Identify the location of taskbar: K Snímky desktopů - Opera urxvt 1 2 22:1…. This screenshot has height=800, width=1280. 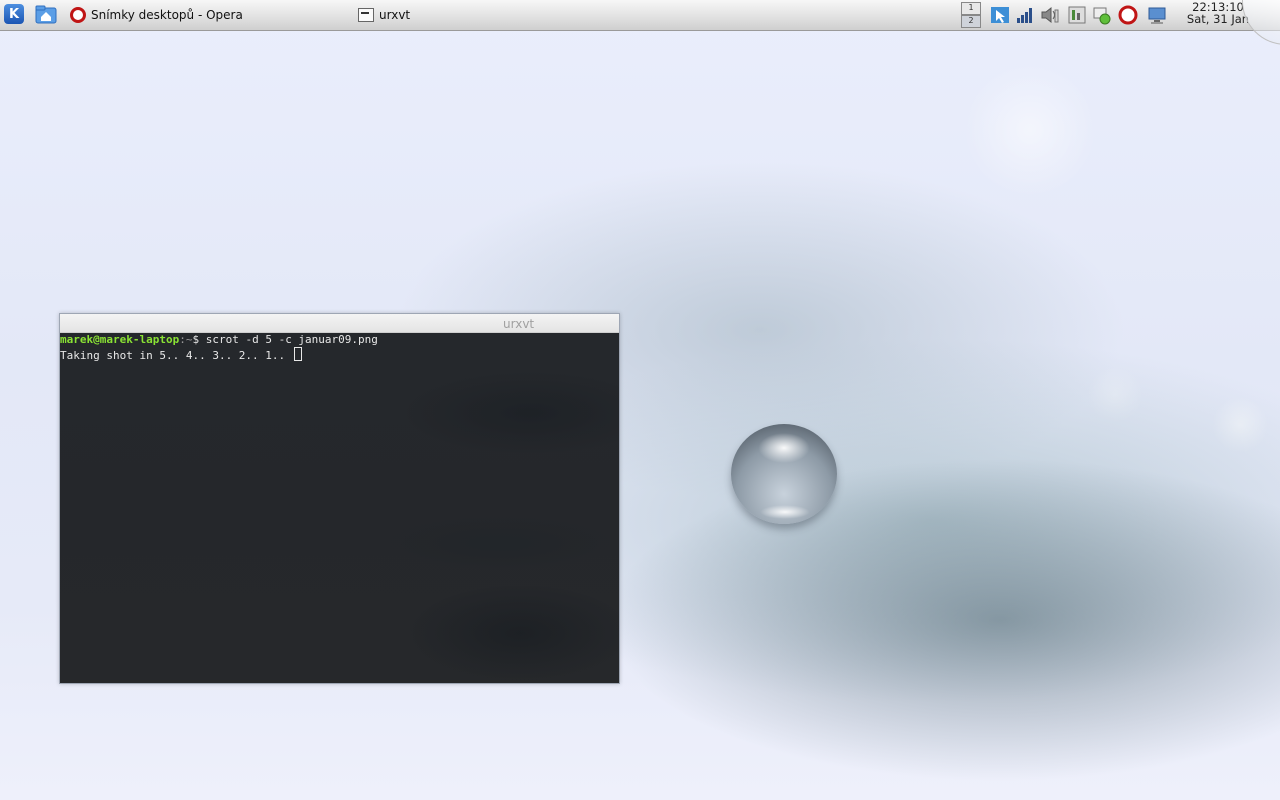
(640, 15).